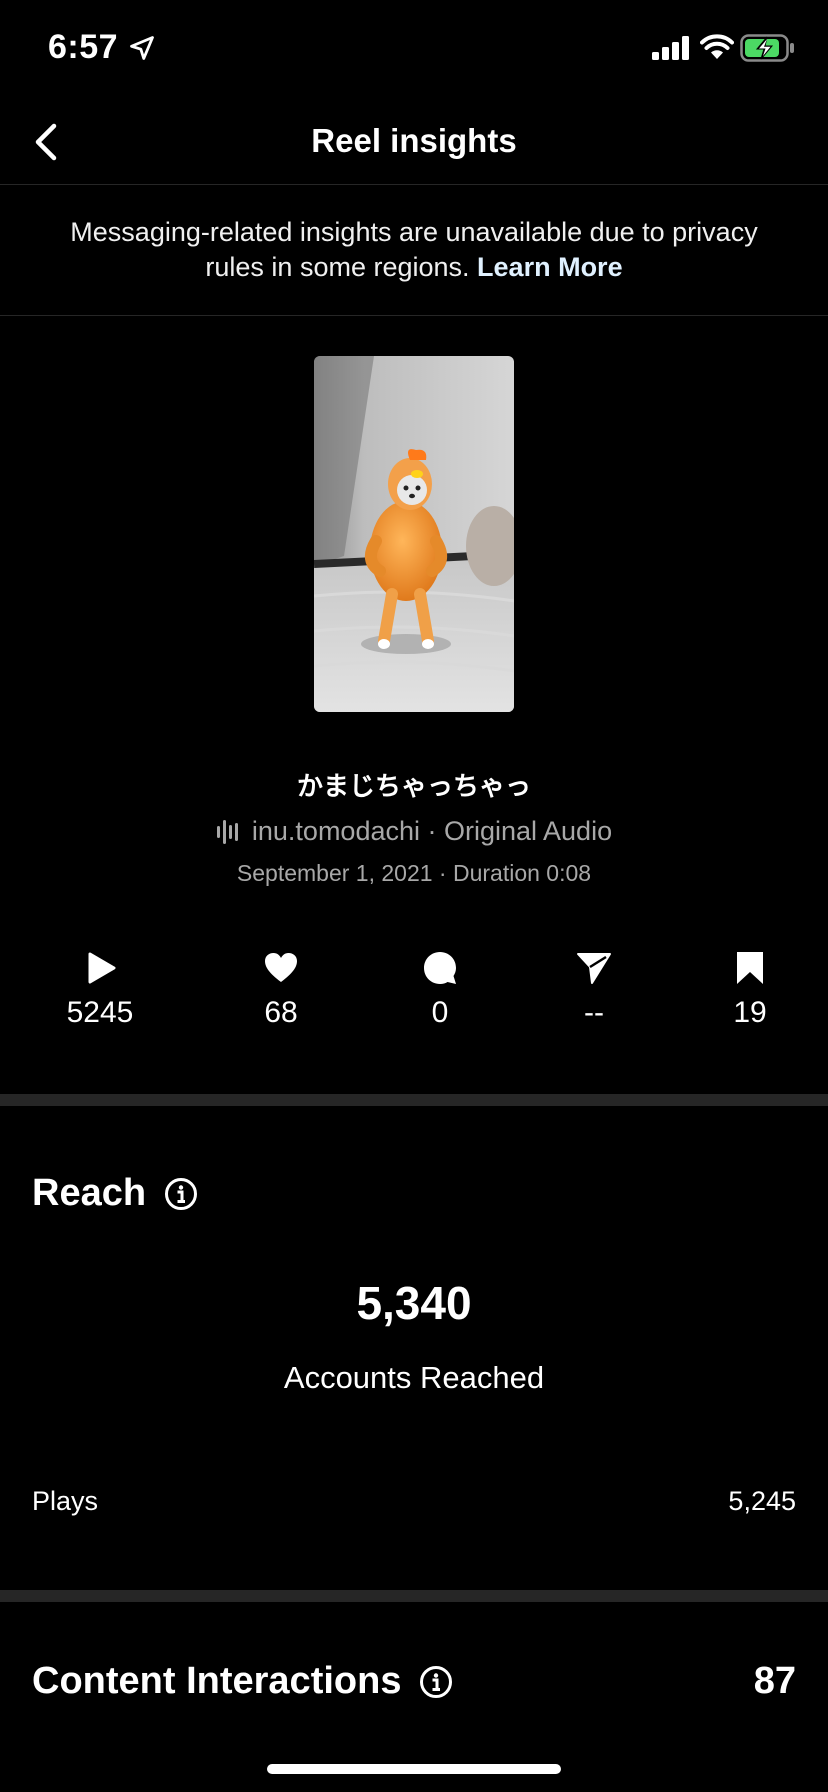 Image resolution: width=828 pixels, height=1792 pixels. What do you see at coordinates (440, 1012) in the screenshot?
I see `comments-count: 0` at bounding box center [440, 1012].